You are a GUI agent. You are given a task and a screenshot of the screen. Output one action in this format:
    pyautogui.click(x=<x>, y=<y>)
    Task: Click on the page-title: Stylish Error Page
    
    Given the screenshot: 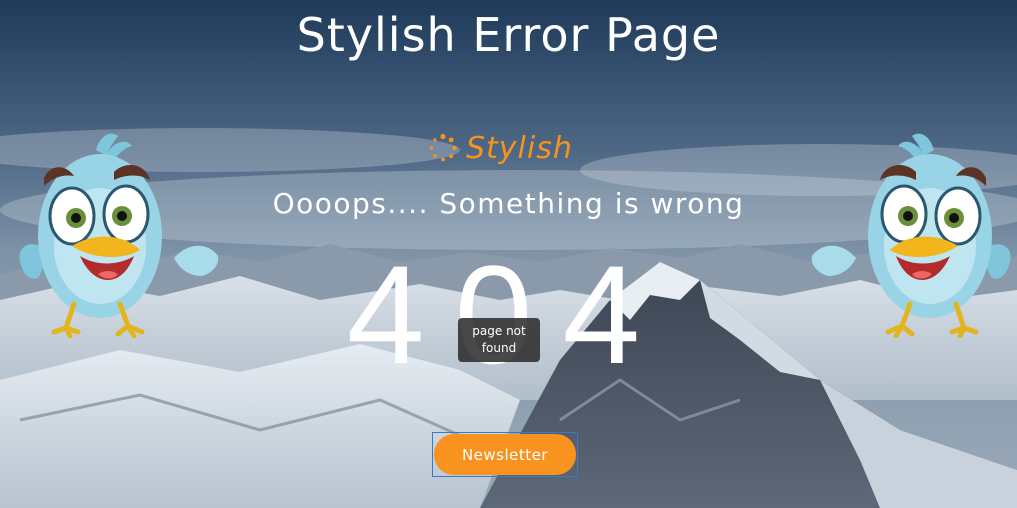 What is the action you would take?
    pyautogui.click(x=508, y=35)
    